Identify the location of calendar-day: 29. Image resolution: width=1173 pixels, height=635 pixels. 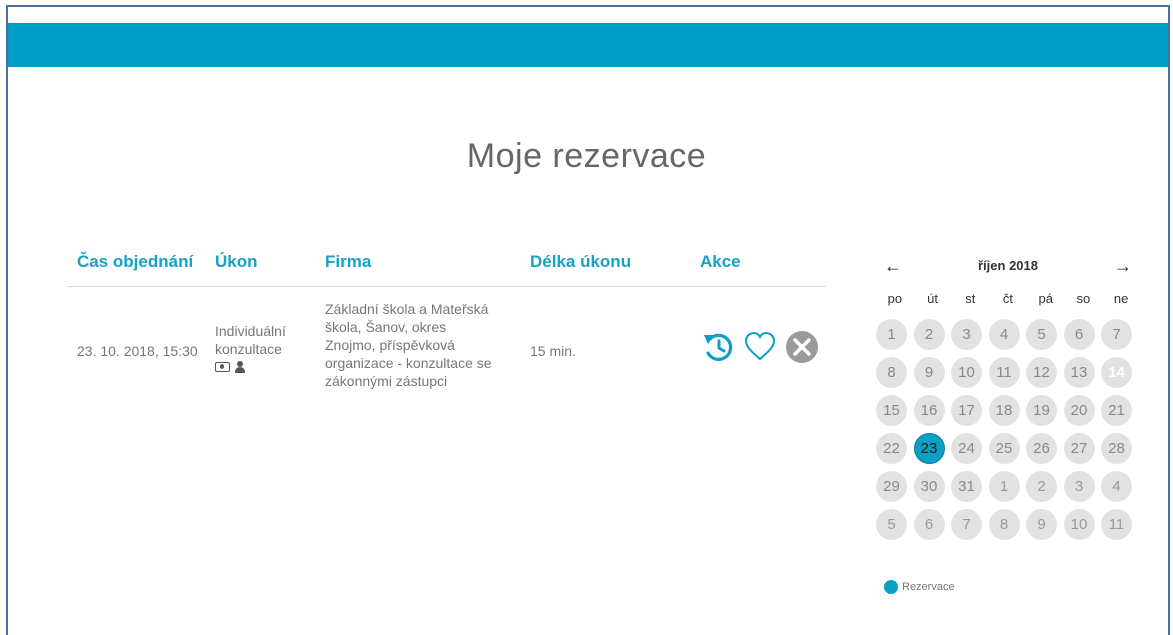
(891, 486).